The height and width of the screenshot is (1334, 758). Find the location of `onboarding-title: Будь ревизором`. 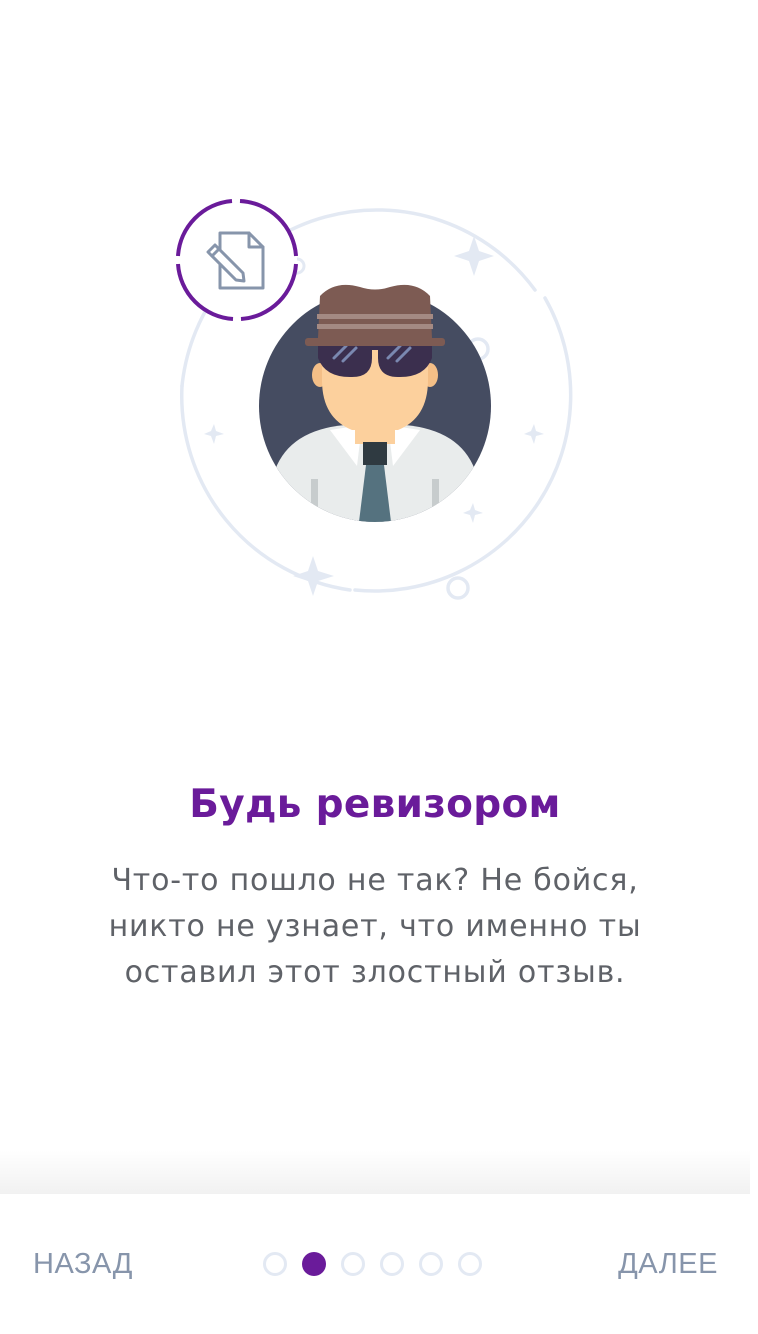

onboarding-title: Будь ревизором is located at coordinates (375, 804).